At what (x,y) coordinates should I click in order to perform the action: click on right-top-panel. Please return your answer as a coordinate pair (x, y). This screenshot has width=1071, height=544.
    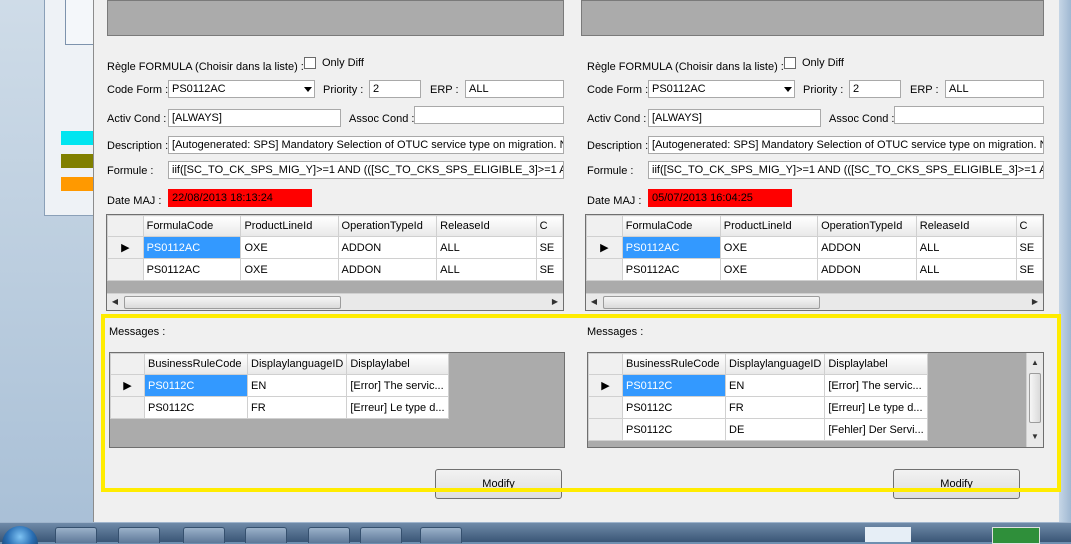
    Looking at the image, I should click on (812, 18).